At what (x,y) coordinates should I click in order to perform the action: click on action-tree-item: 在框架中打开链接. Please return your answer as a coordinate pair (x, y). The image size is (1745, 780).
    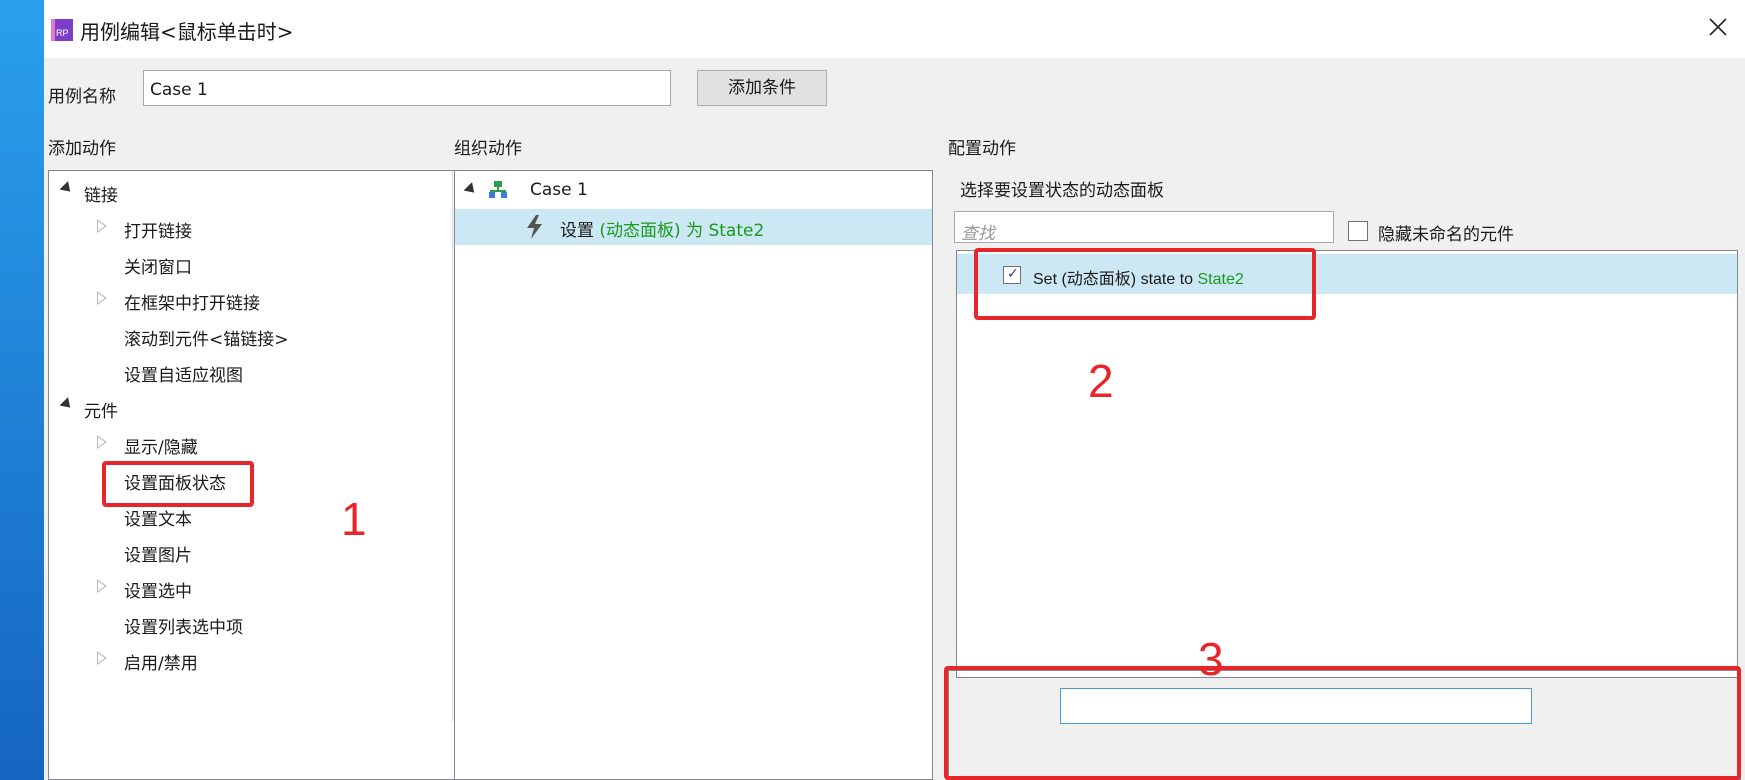
    Looking at the image, I should click on (249, 301).